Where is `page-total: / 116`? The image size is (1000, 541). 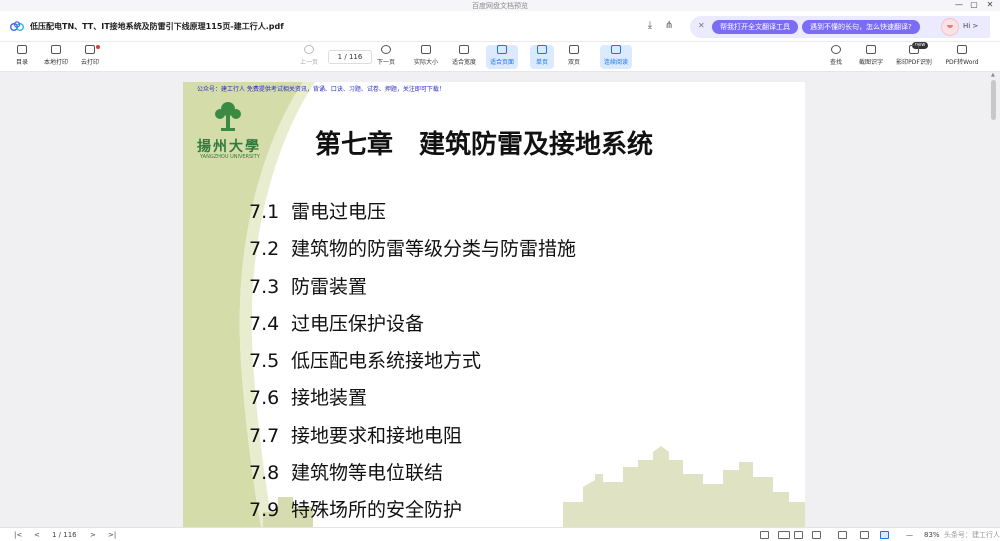
page-total: / 116 is located at coordinates (353, 57).